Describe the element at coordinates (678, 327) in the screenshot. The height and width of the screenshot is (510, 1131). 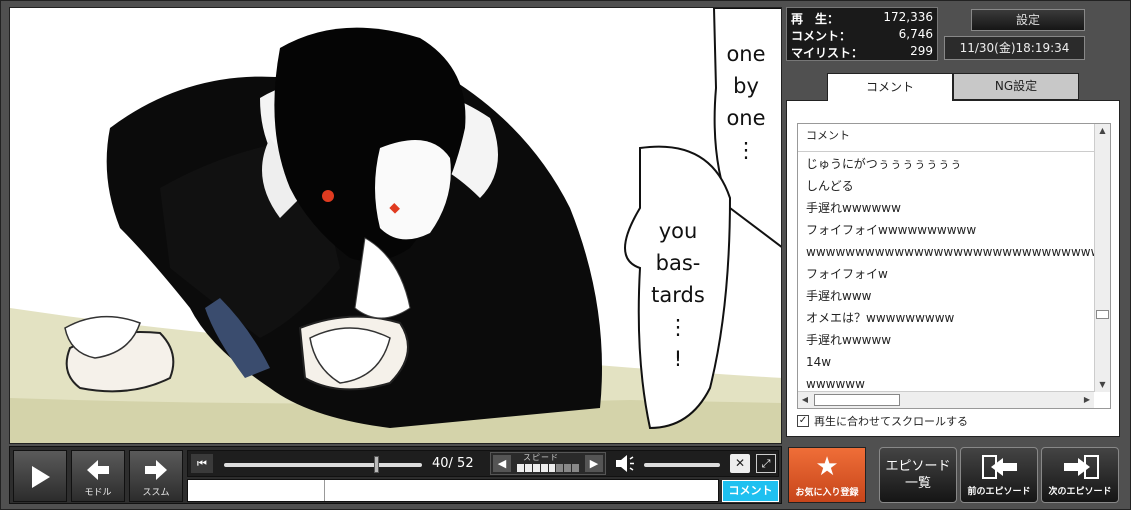
I see `bubble2-line: ⋮` at that location.